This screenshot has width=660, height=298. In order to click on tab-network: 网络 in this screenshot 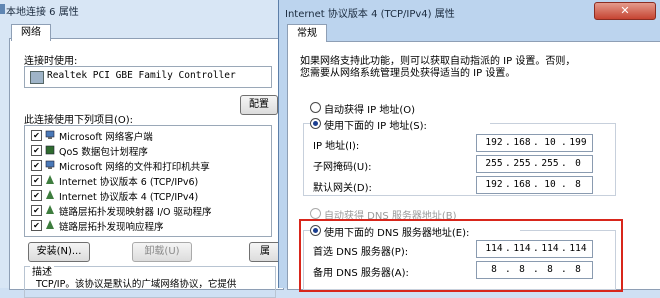, I will do `click(31, 32)`.